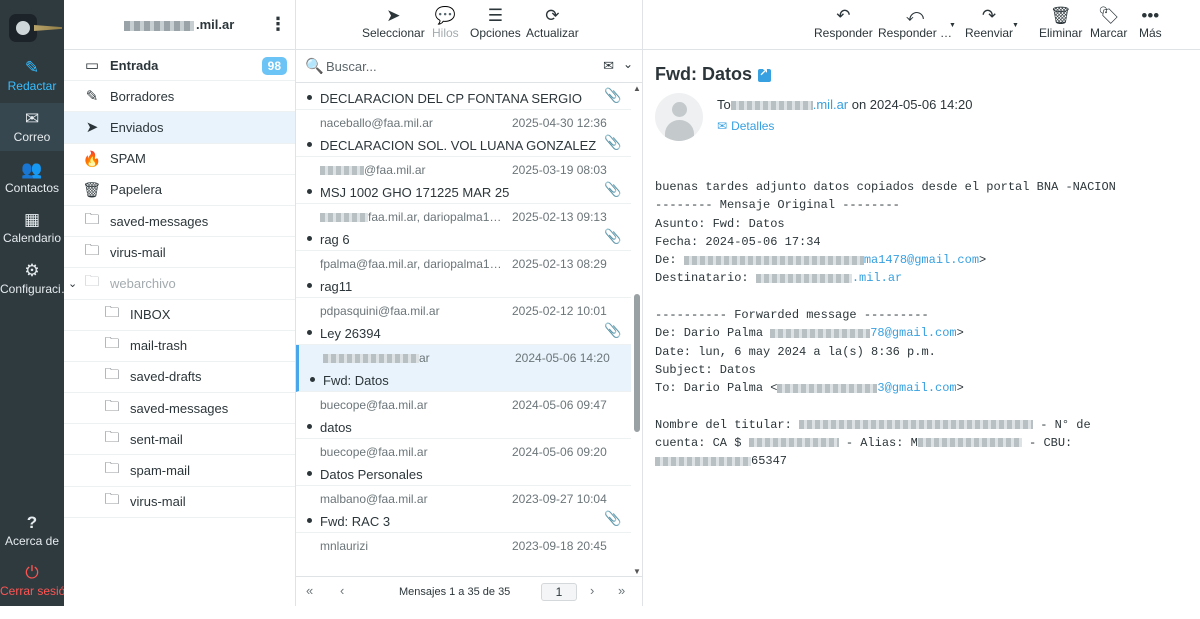  What do you see at coordinates (179, 66) in the screenshot?
I see `folder-item: ▭ Entrada 98` at bounding box center [179, 66].